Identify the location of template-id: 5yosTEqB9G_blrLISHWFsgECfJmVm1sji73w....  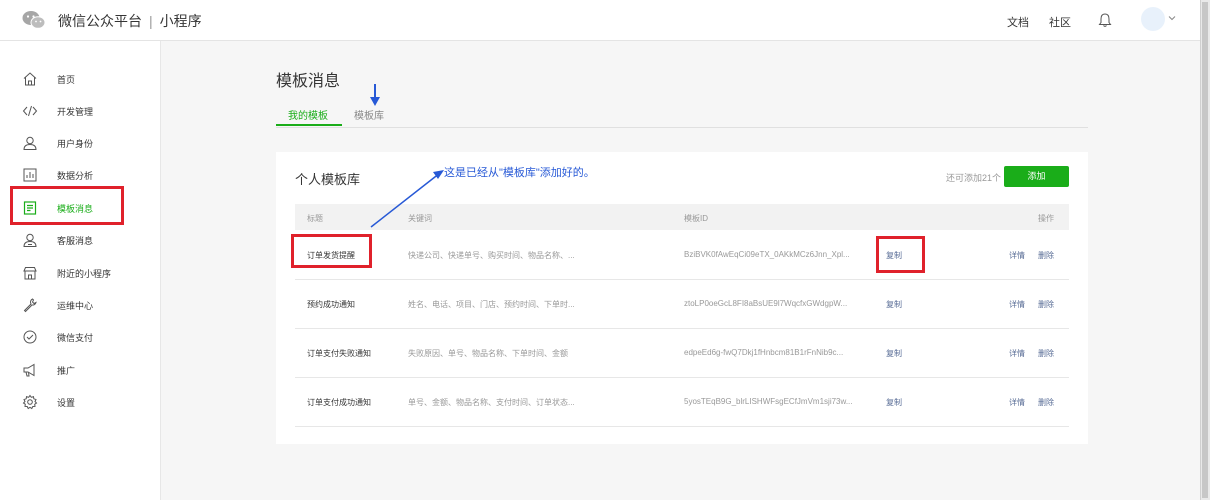
(768, 401).